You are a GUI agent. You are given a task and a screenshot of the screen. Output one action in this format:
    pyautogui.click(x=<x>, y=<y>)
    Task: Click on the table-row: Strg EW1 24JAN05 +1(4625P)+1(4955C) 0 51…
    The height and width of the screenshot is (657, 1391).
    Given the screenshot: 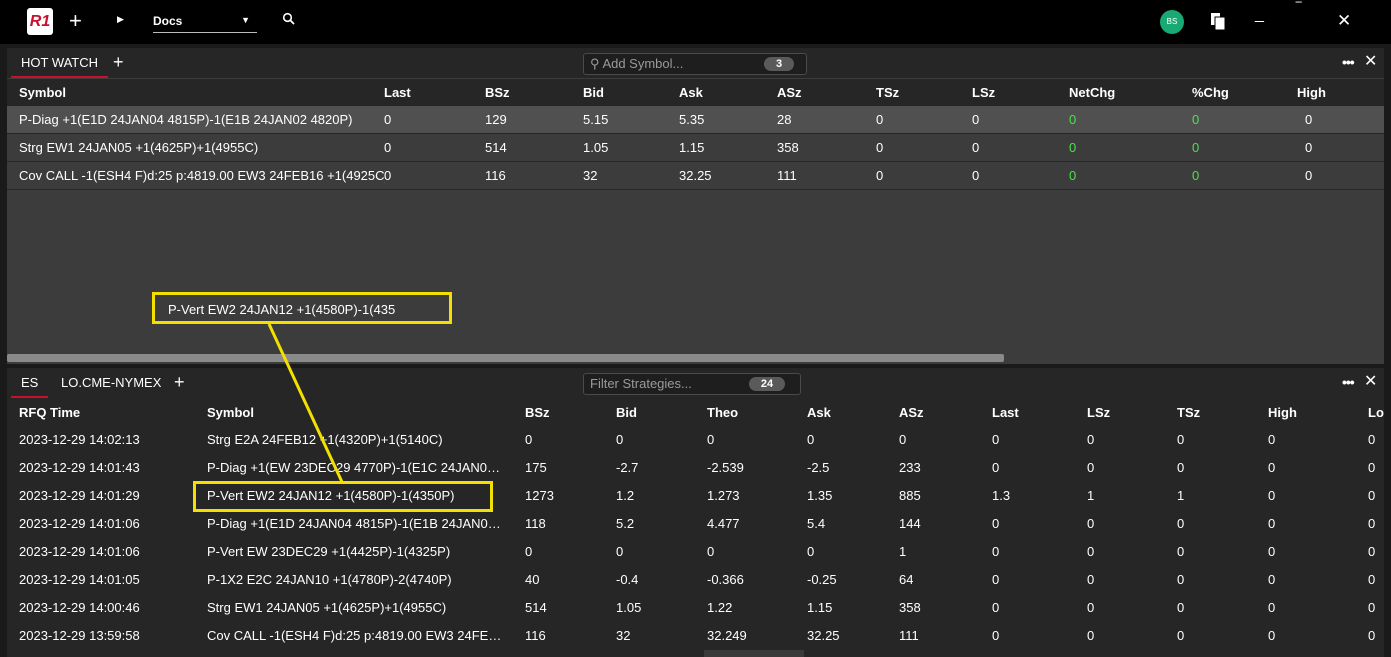 What is the action you would take?
    pyautogui.click(x=695, y=148)
    